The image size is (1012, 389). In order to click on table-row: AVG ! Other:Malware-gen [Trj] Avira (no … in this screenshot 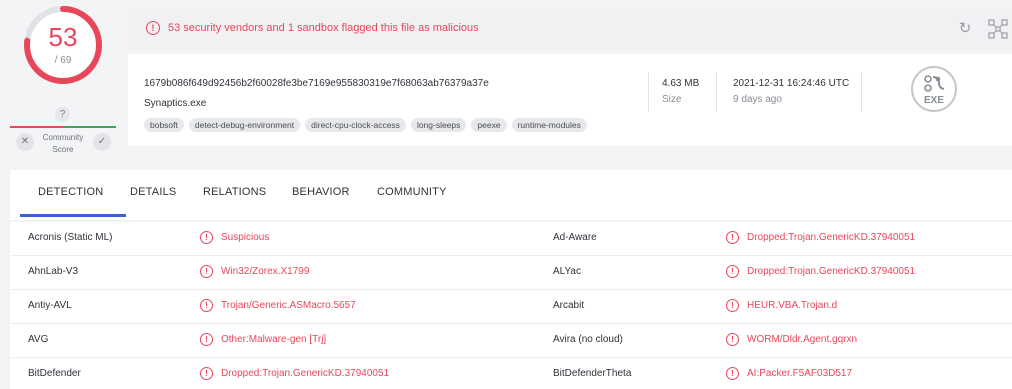, I will do `click(511, 341)`.